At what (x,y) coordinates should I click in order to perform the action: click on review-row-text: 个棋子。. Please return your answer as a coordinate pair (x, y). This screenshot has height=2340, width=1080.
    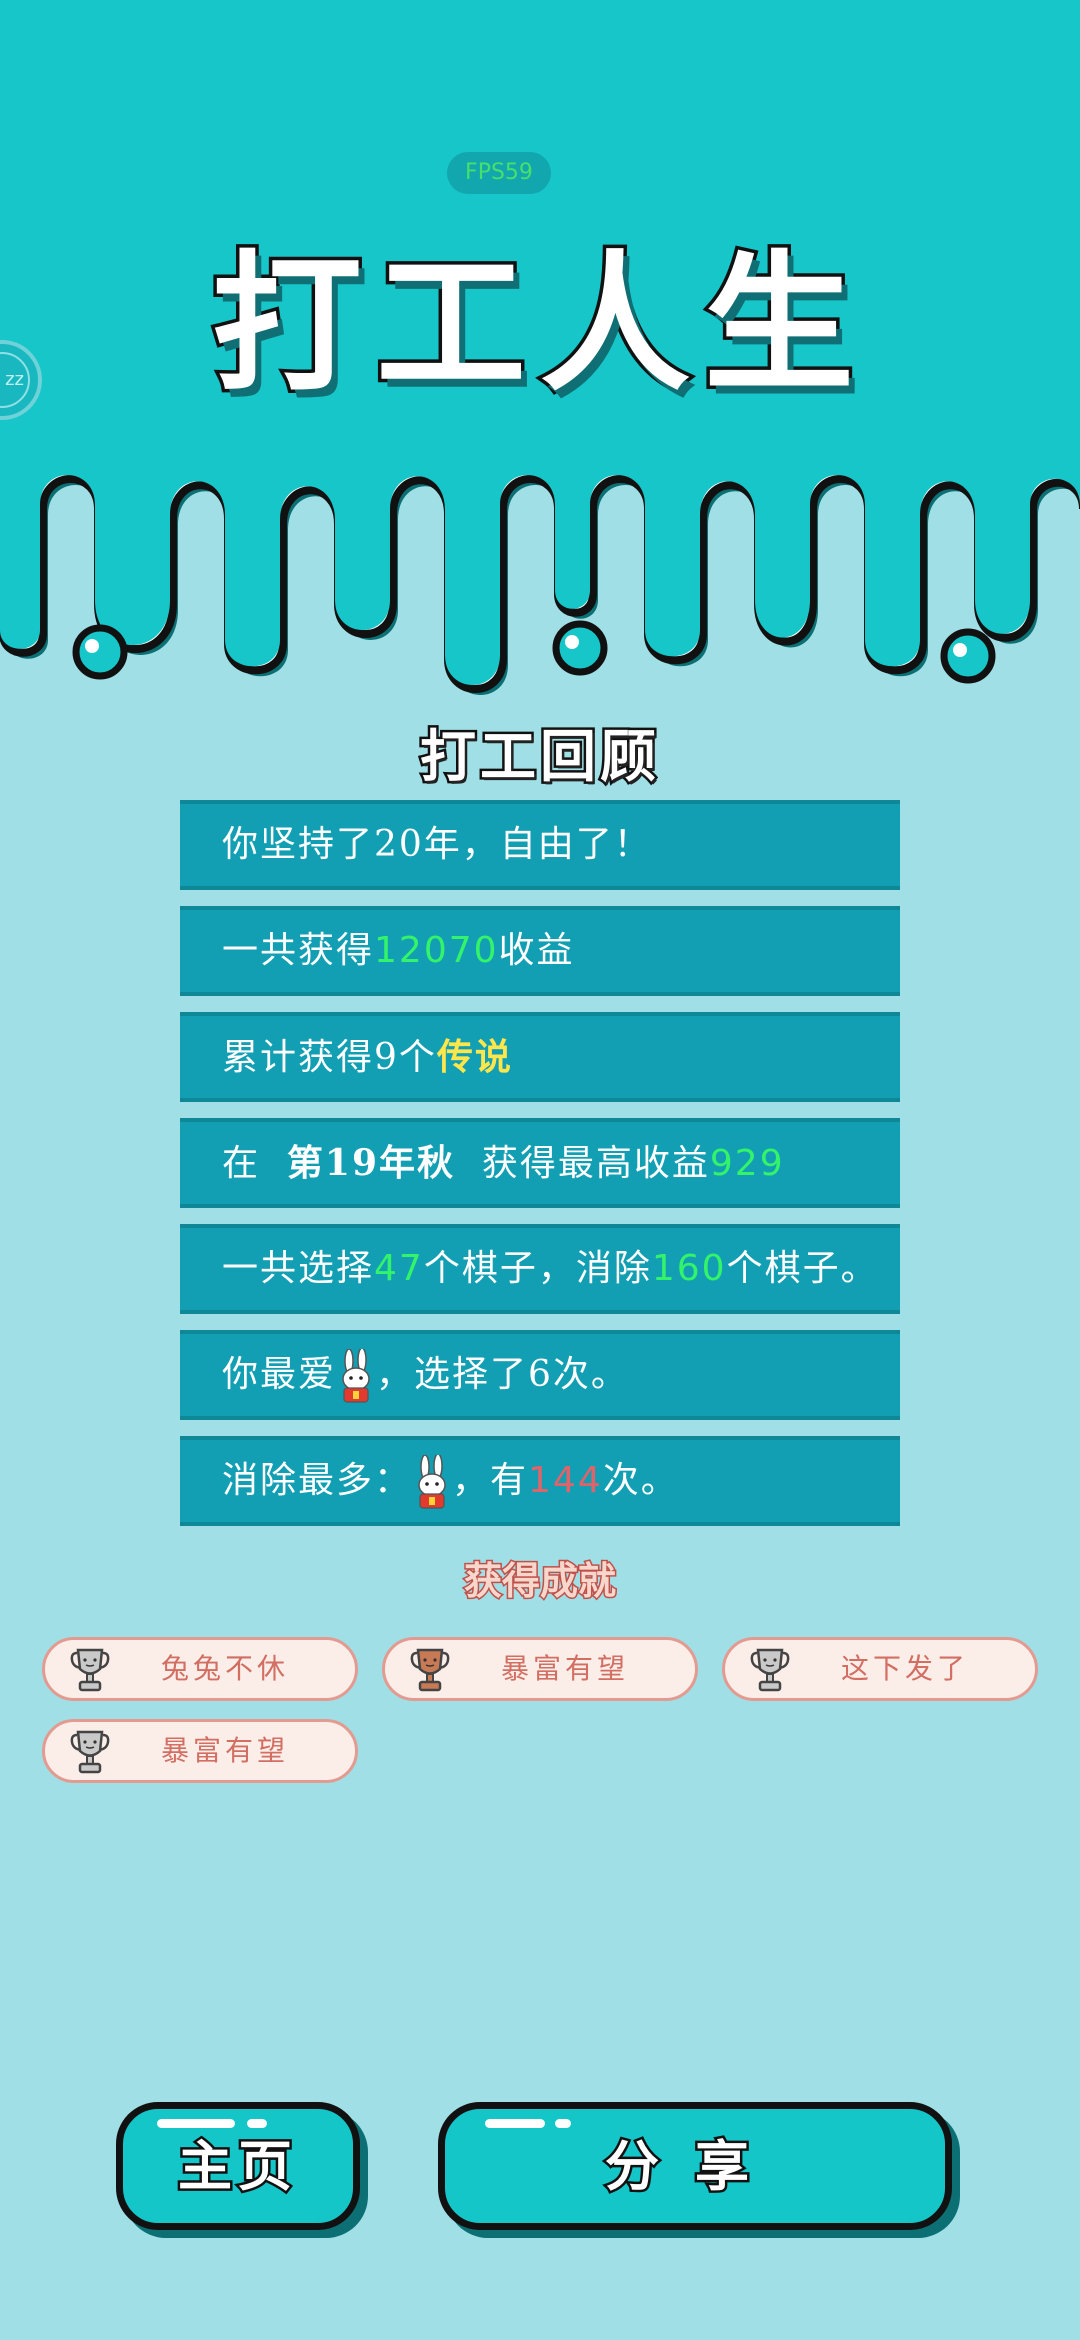
    Looking at the image, I should click on (802, 1268).